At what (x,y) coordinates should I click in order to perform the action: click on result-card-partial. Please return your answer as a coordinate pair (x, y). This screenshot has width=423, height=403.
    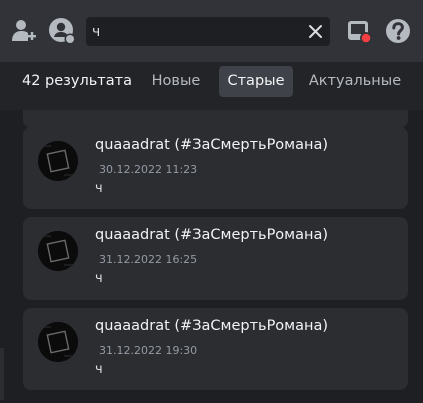
    Looking at the image, I should click on (215, 119).